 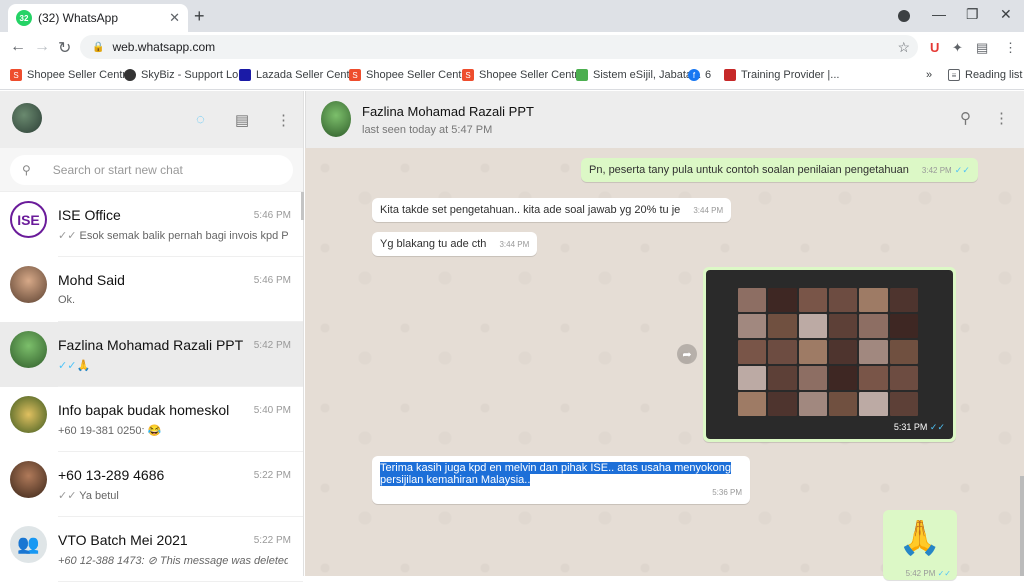 I want to click on bookmark-item: Lazada Seller Center, so click(x=299, y=75).